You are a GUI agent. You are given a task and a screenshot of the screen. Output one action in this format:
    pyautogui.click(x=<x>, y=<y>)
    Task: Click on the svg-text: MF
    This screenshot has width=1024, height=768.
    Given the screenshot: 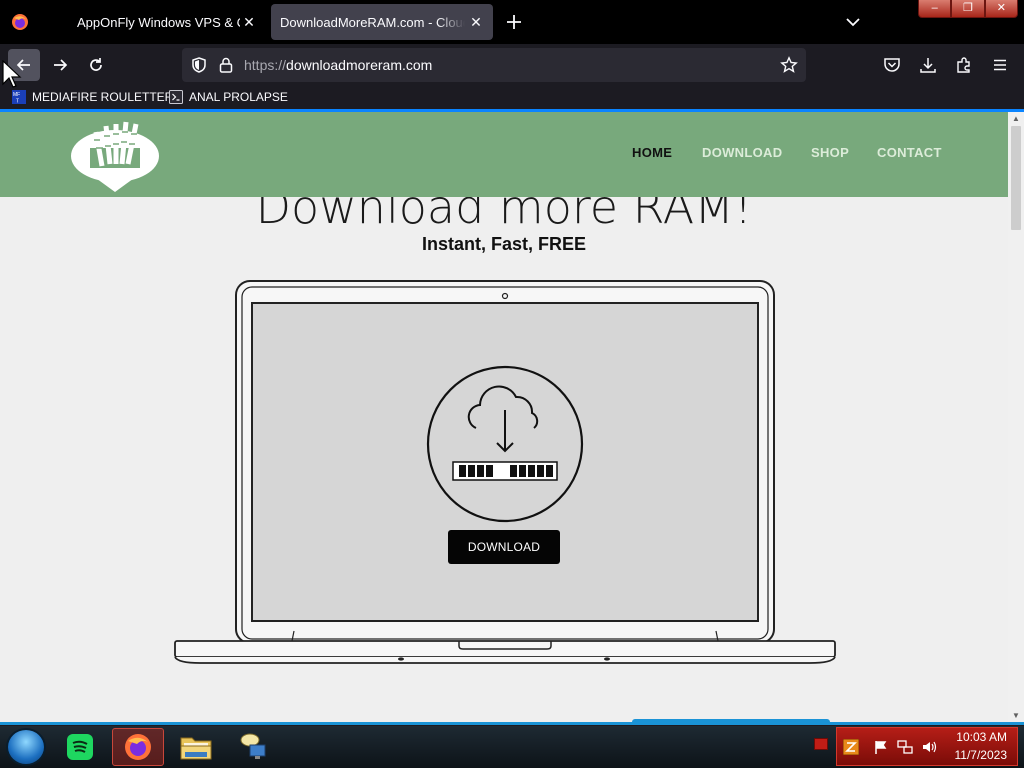 What is the action you would take?
    pyautogui.click(x=16, y=95)
    